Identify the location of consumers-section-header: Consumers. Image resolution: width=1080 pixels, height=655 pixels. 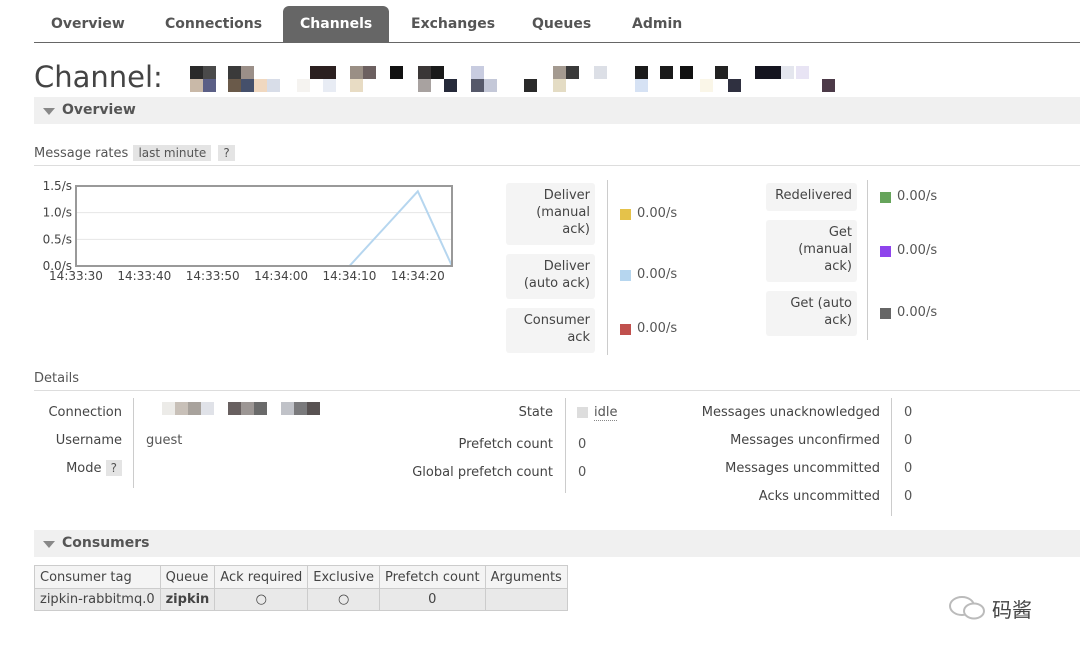
(557, 543).